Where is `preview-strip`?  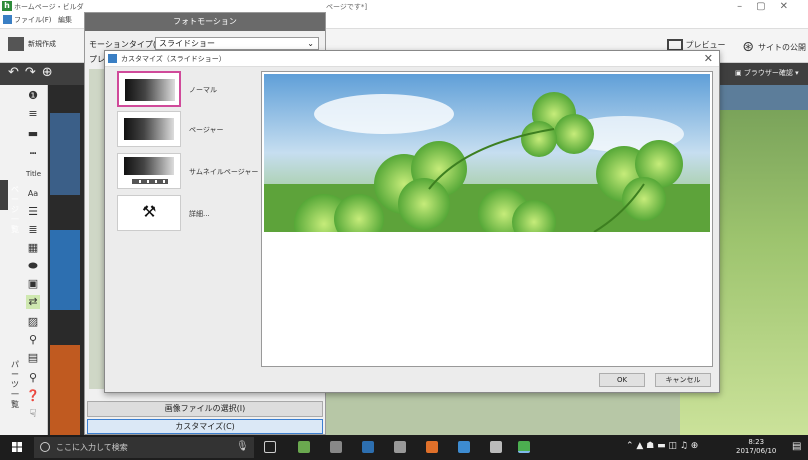 preview-strip is located at coordinates (97, 229).